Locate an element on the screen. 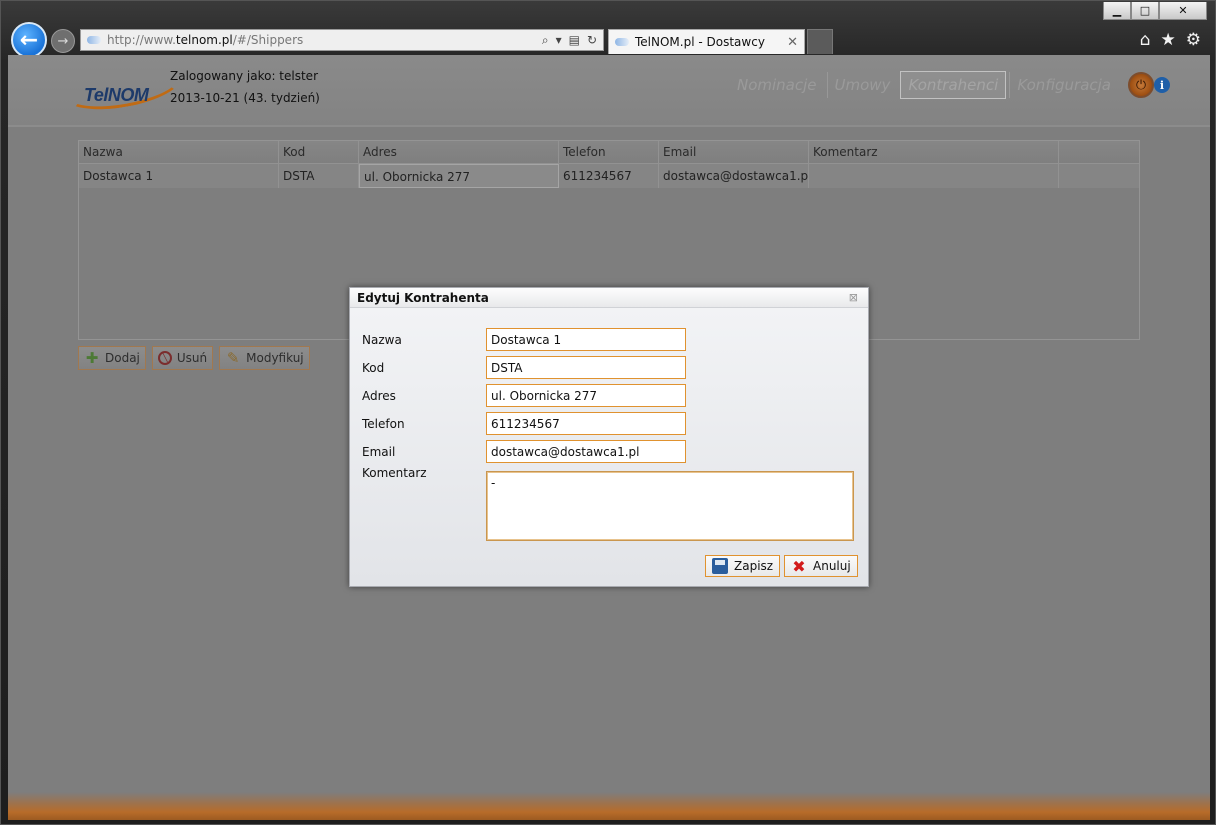 Image resolution: width=1216 pixels, height=825 pixels. dialog-title: Edytuj Kontrahenta is located at coordinates (609, 298).